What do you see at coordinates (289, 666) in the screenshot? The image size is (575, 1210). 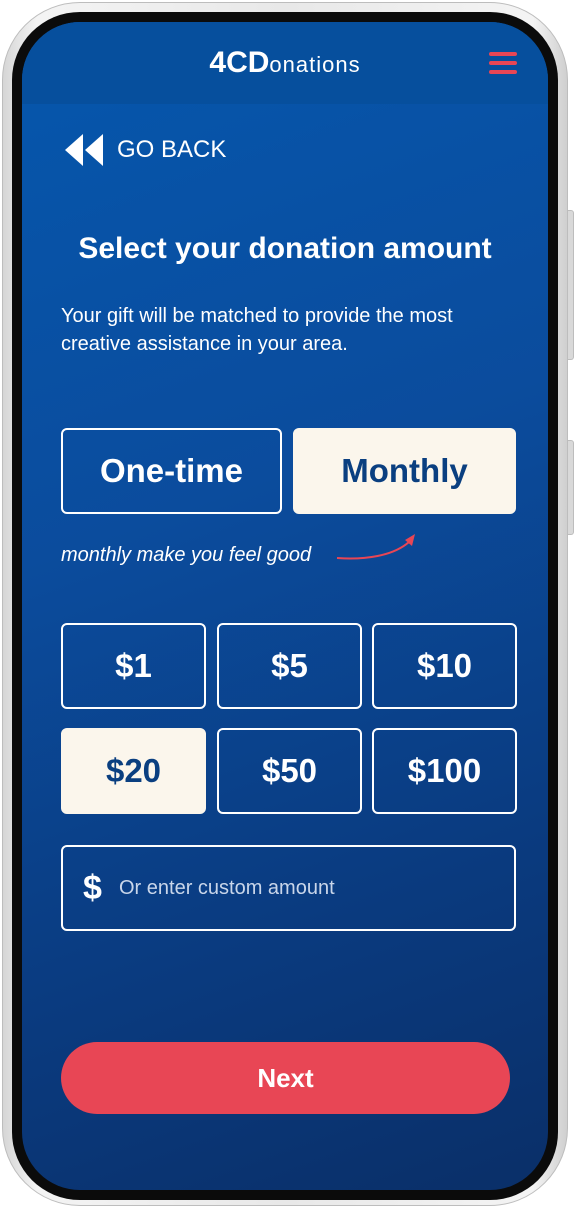 I see `amount-5-button: $5` at bounding box center [289, 666].